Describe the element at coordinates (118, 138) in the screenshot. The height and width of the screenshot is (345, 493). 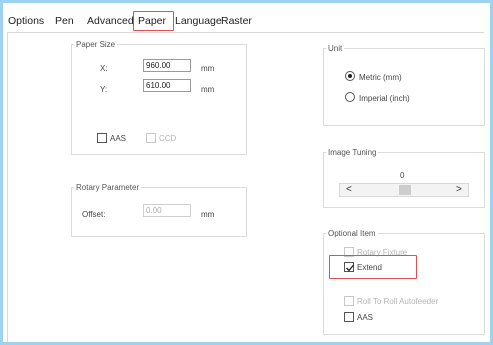
I see `aas-label: AAS` at that location.